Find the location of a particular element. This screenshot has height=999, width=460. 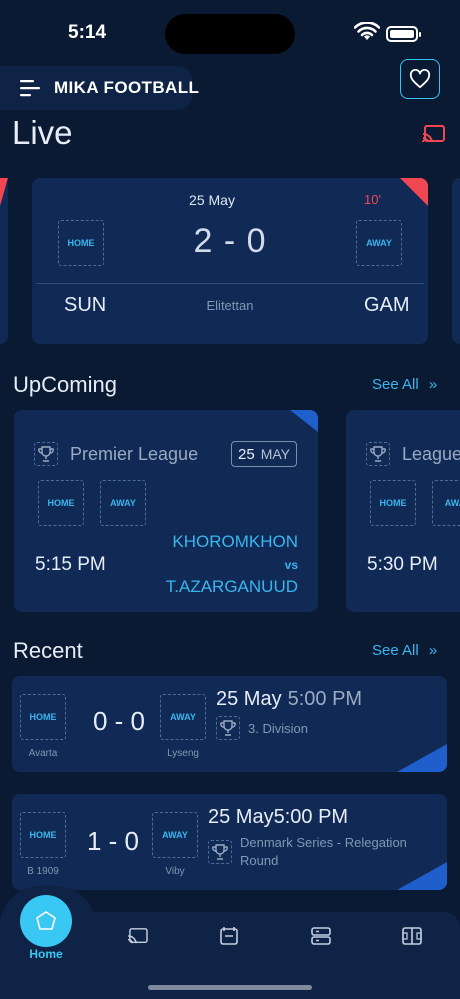

wifi-icon is located at coordinates (367, 31).